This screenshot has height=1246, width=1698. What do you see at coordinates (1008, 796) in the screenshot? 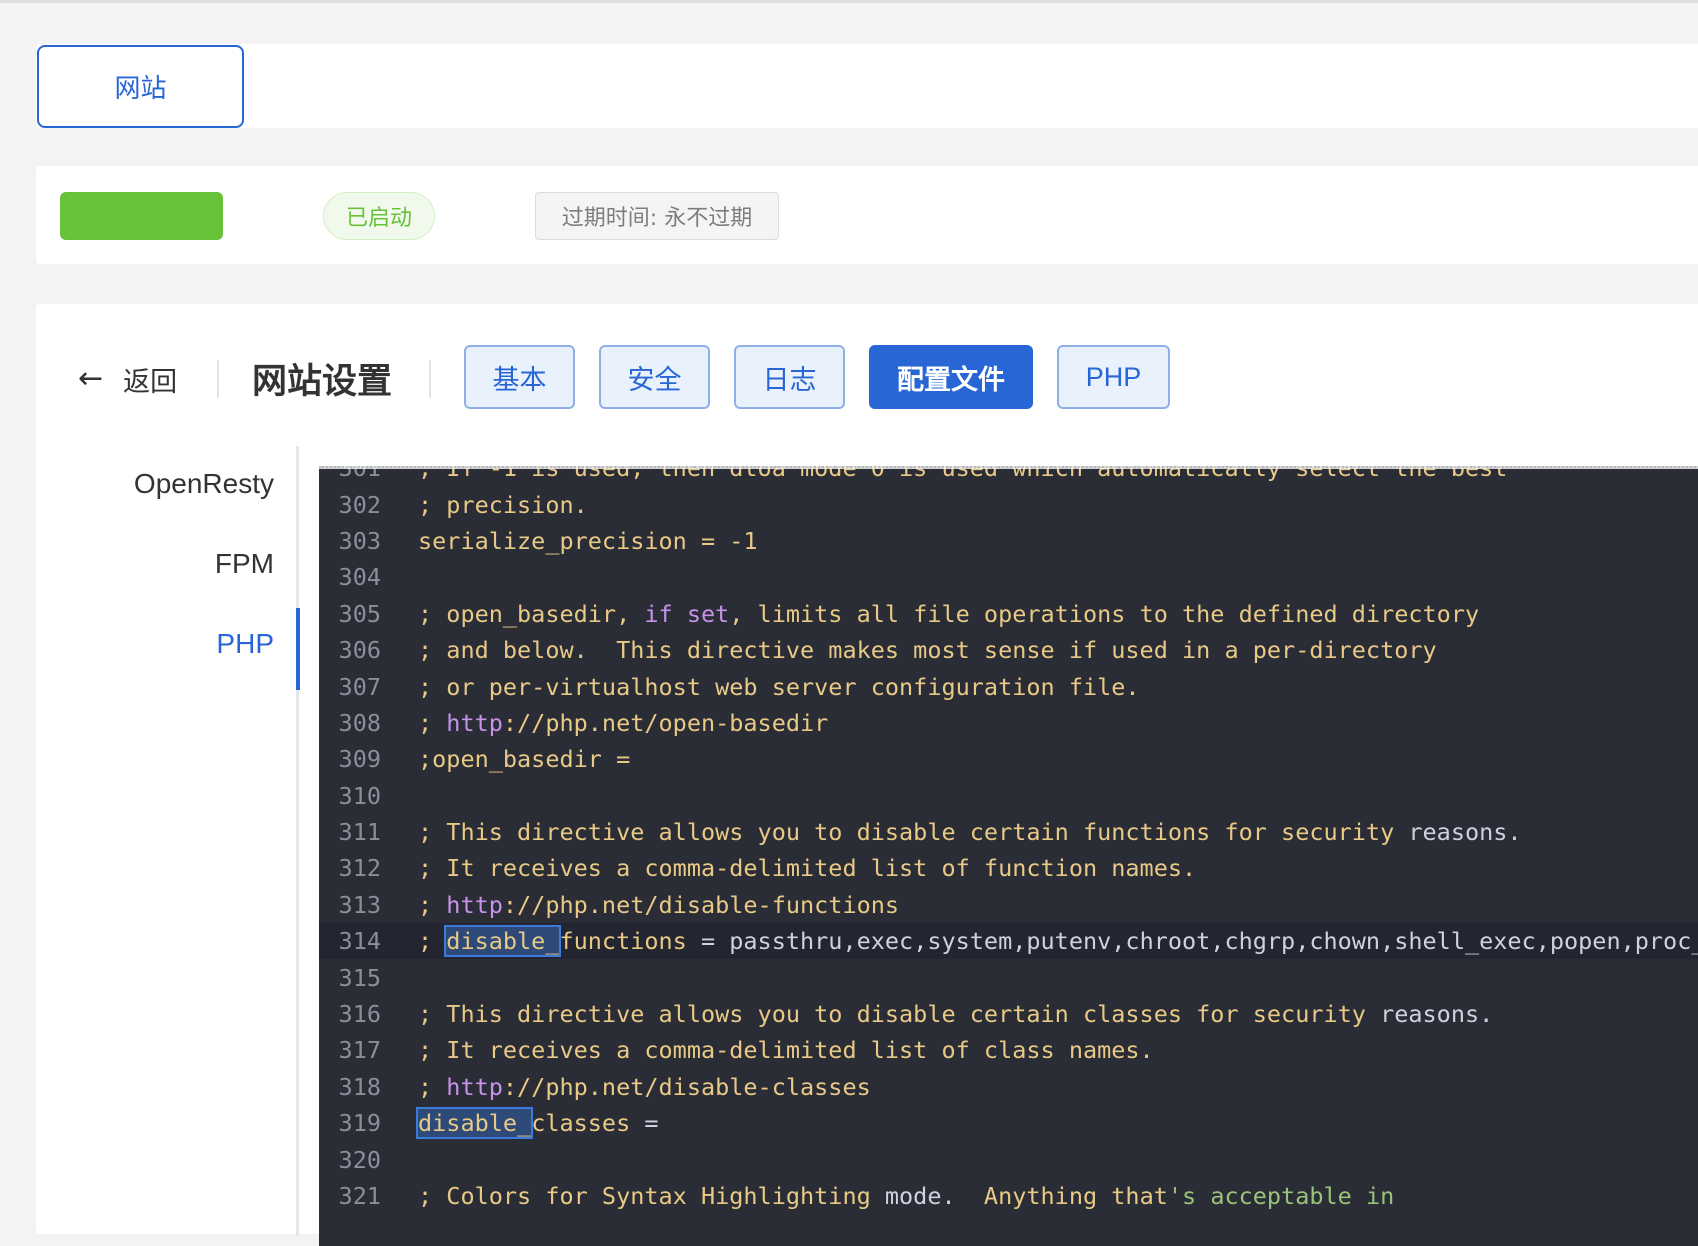
I see `code-line: 310` at bounding box center [1008, 796].